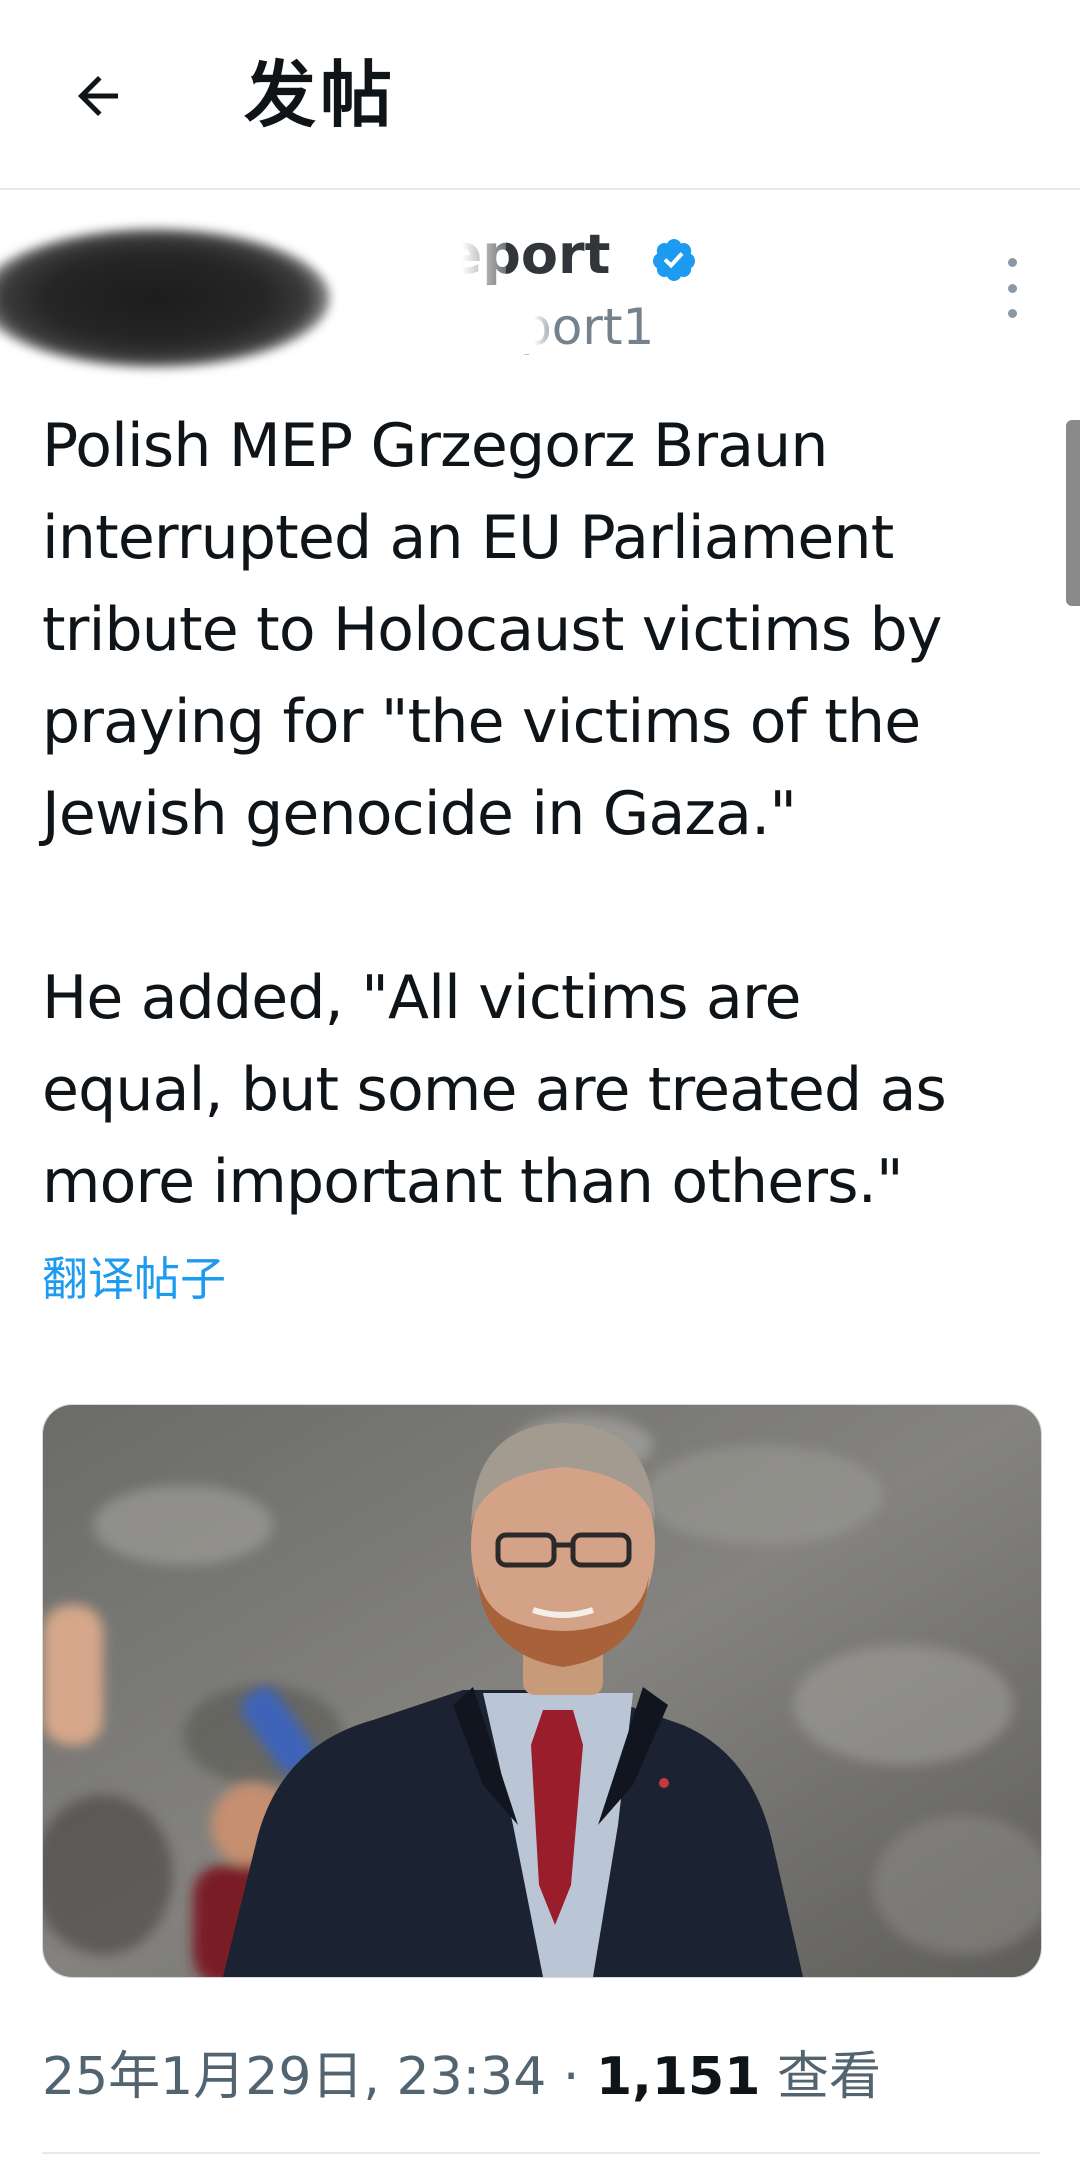 The image size is (1080, 2176). I want to click on avatar, so click(165, 298).